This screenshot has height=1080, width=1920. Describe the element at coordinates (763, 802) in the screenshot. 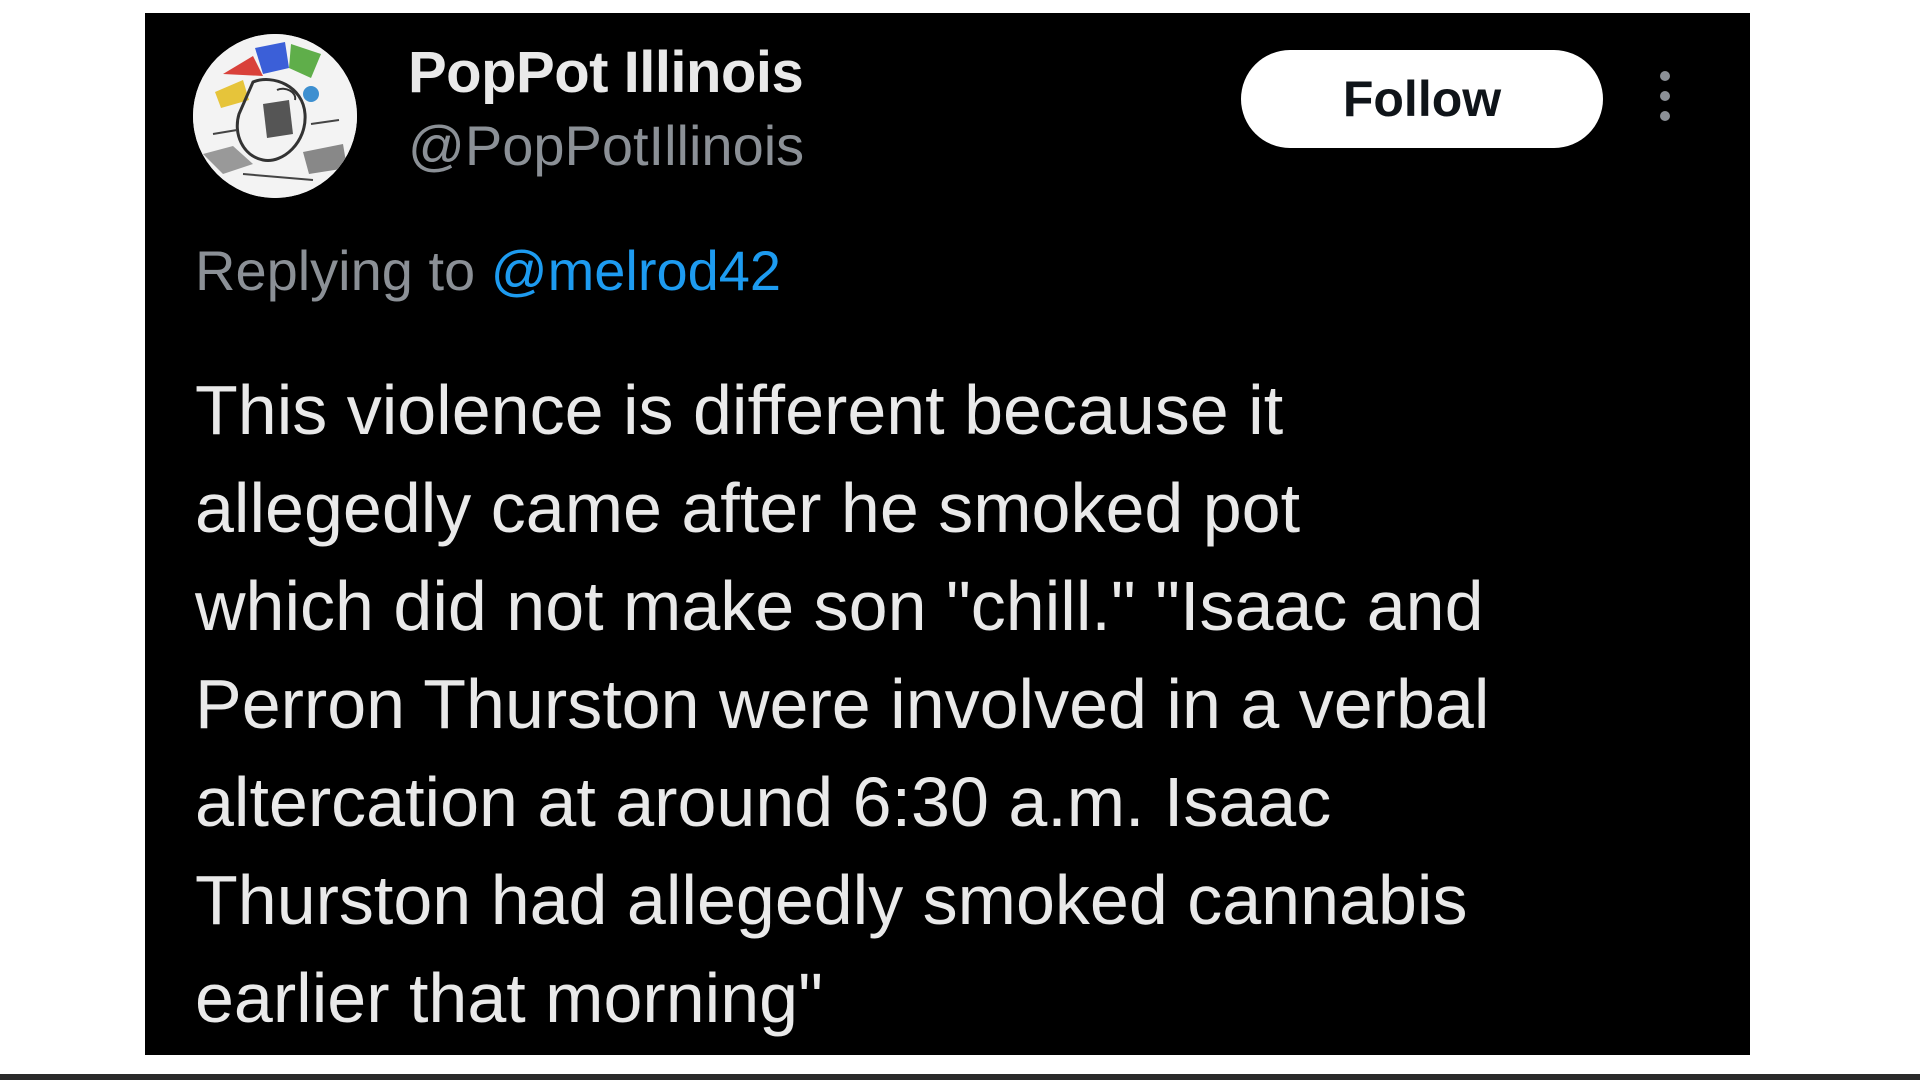

I see `tweet-text-line: altercation at around 6:30 a.m. Isaac` at that location.